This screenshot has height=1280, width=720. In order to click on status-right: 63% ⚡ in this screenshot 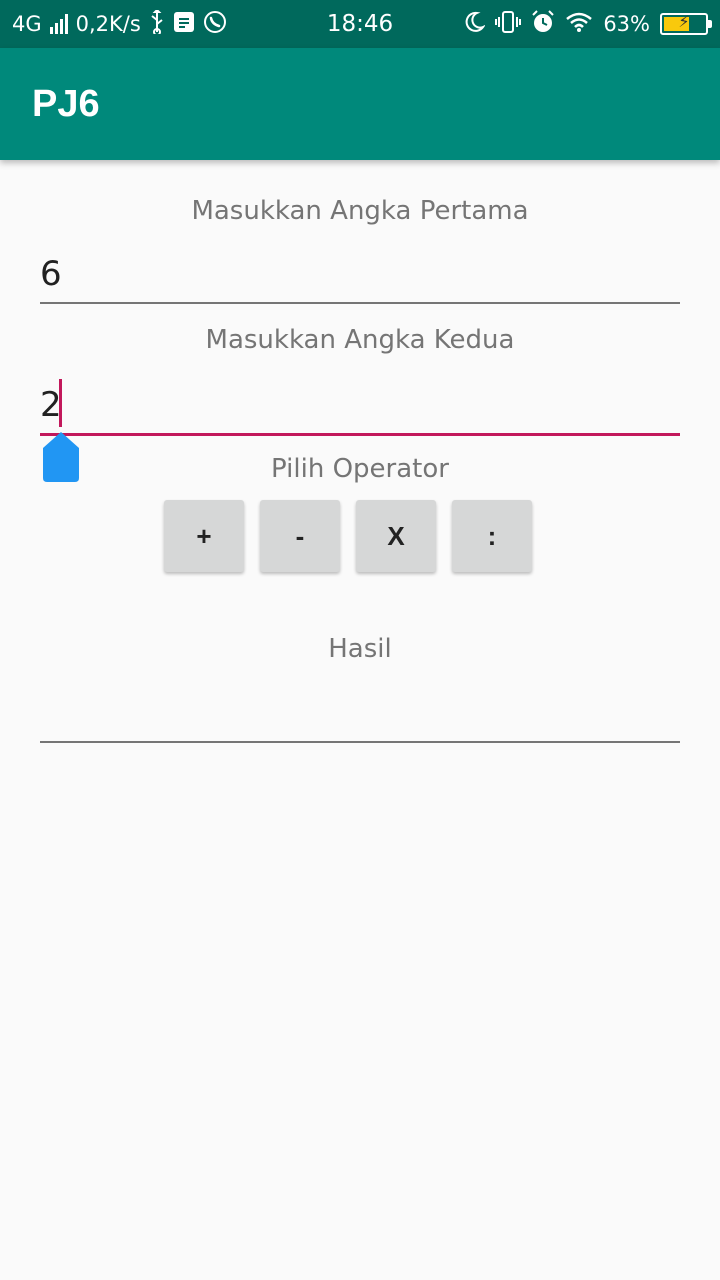, I will do `click(587, 24)`.